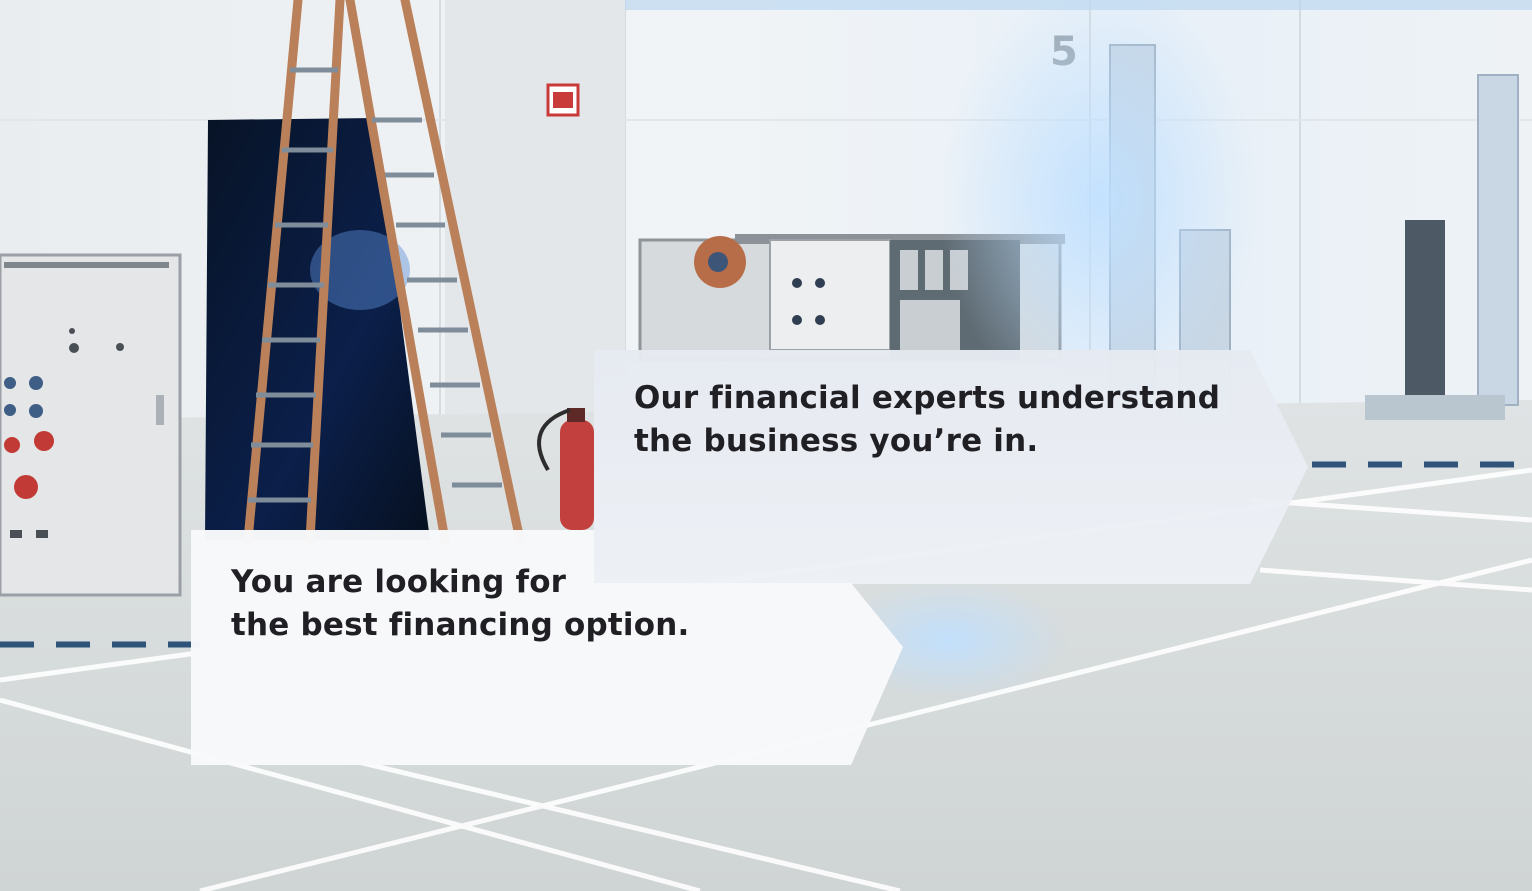 The image size is (1532, 891). I want to click on callout-experts-line-2: the business you’re in., so click(836, 441).